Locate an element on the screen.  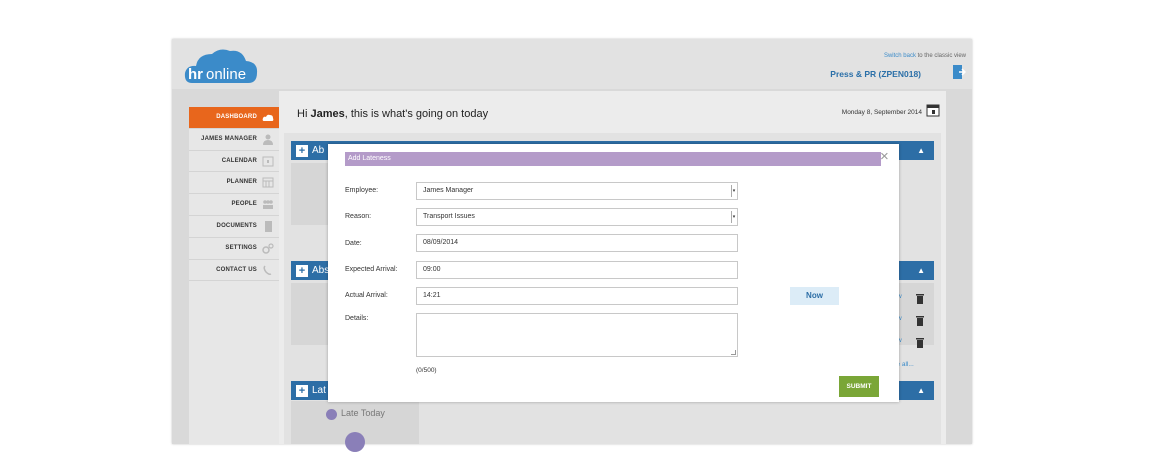
sidebar-item-label: CONTACT US is located at coordinates (236, 269).